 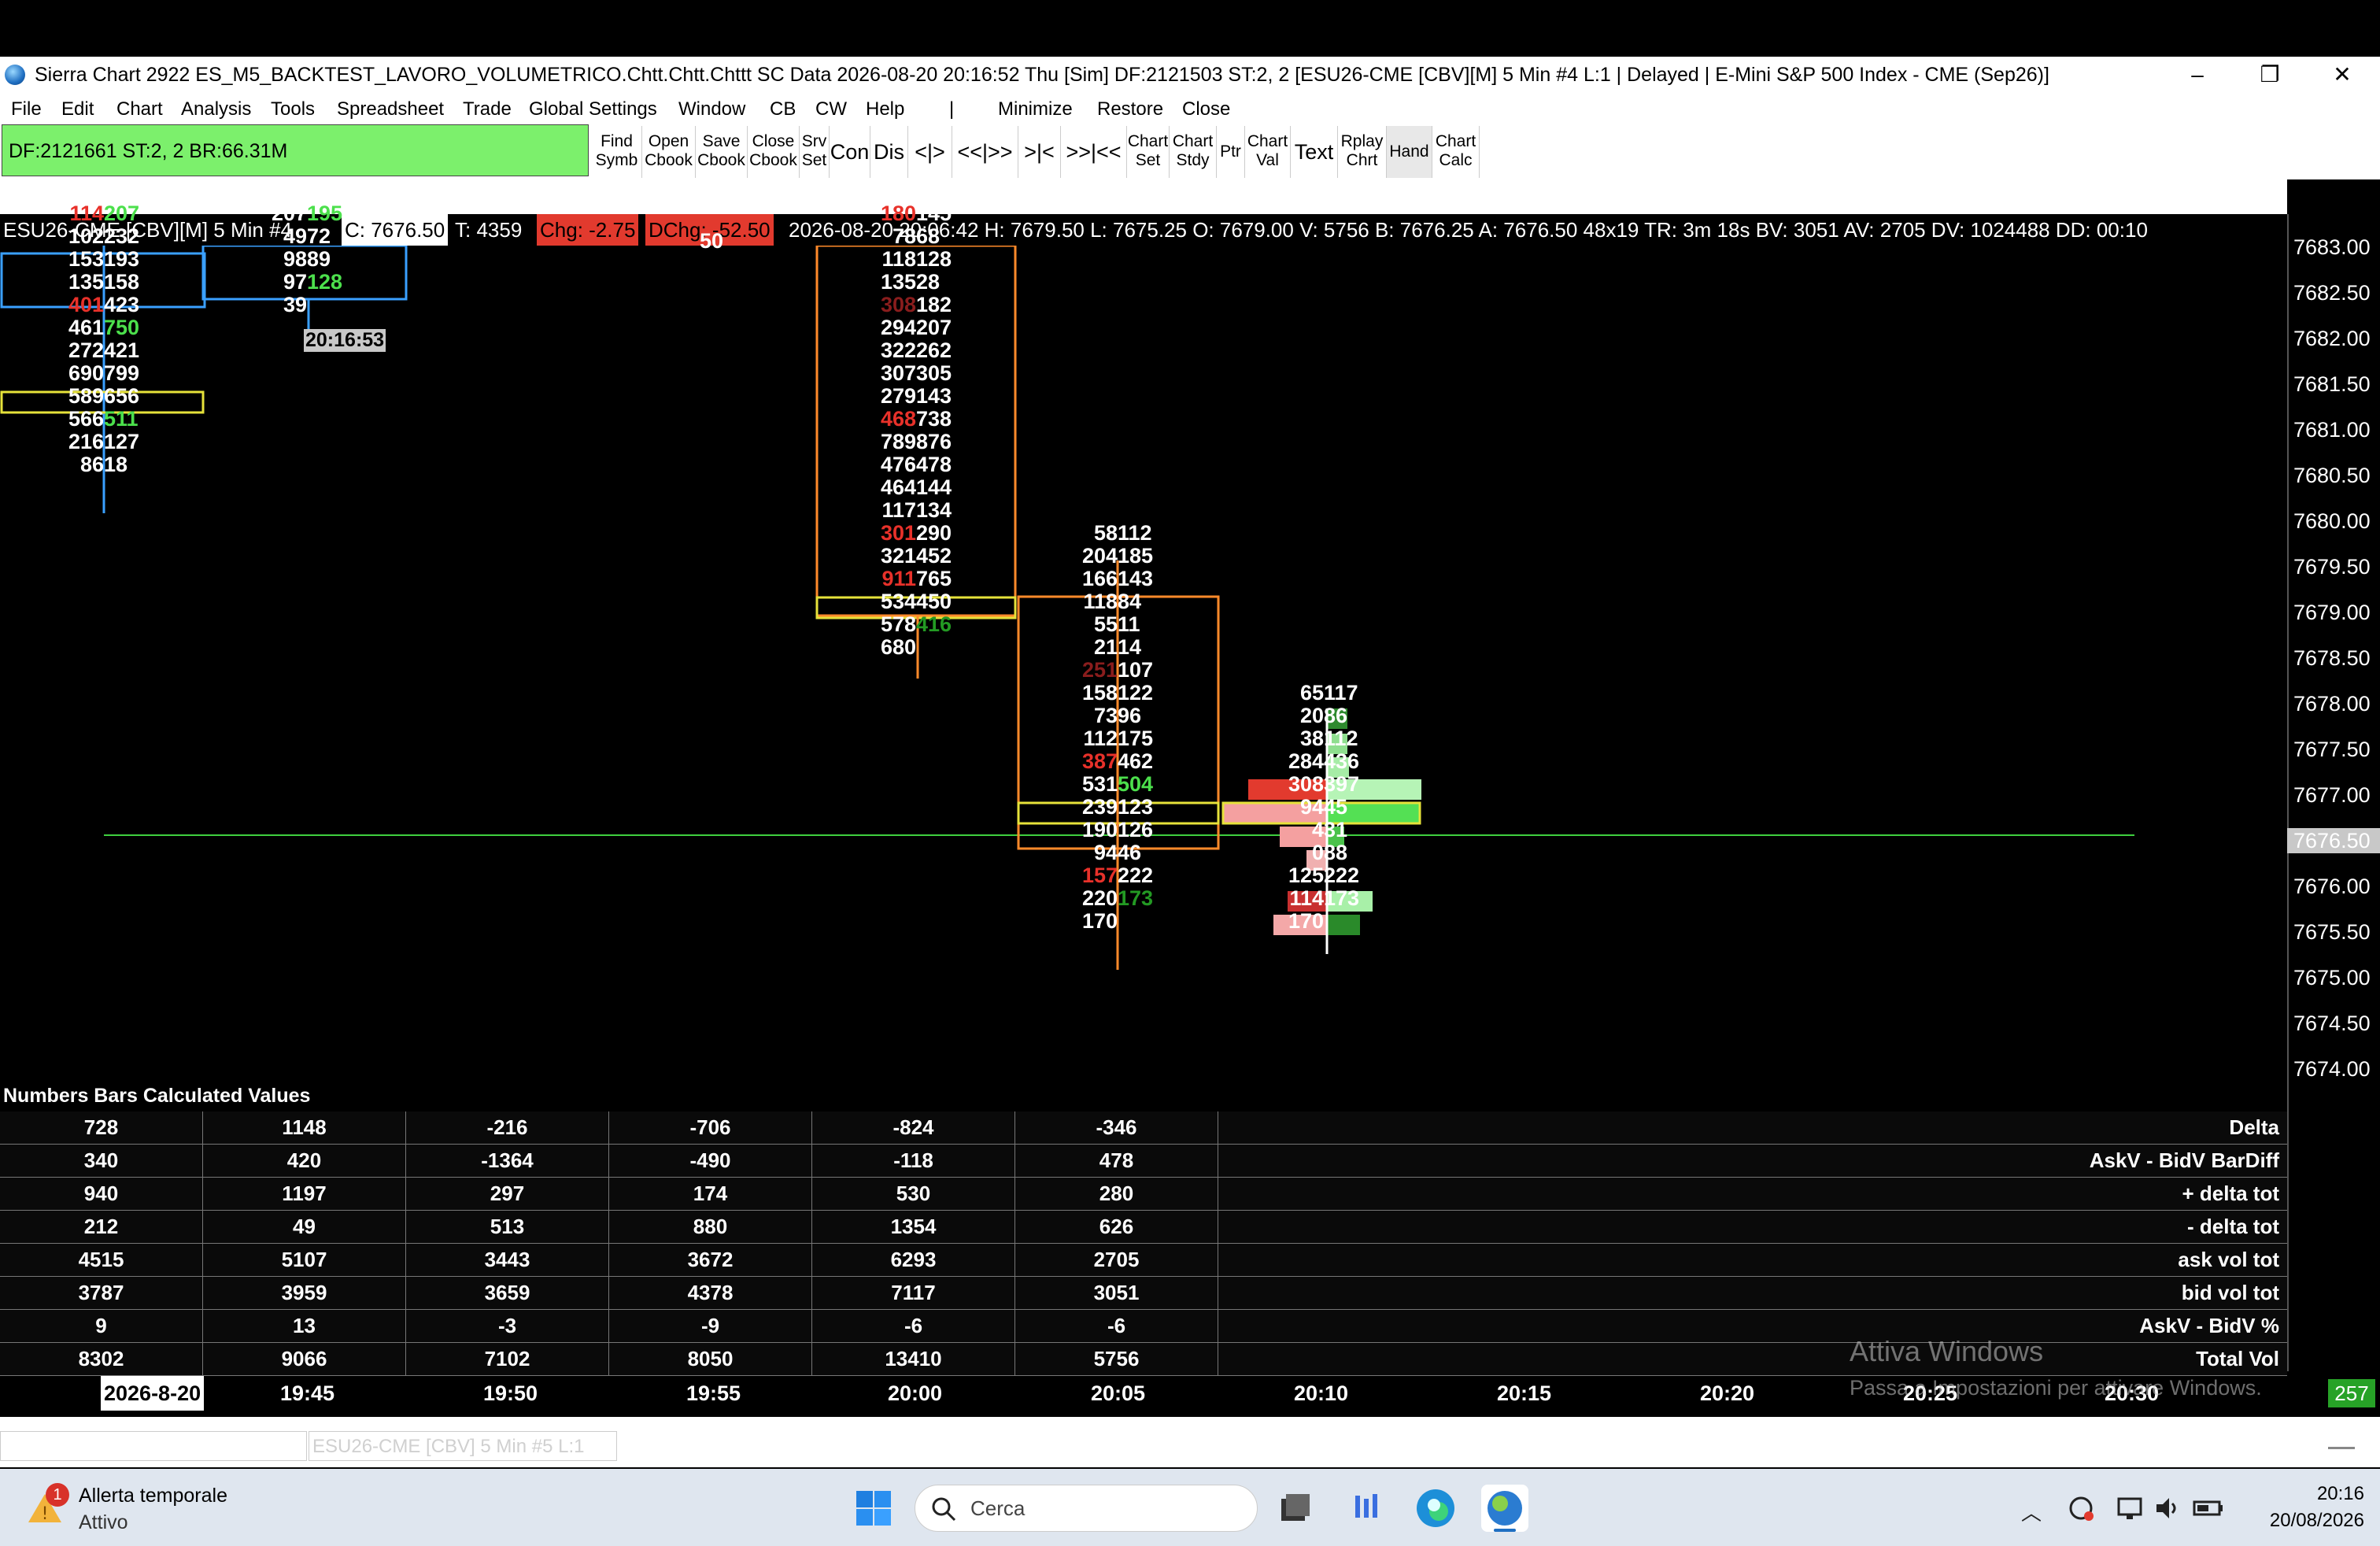 I want to click on taskbar-search-input: Cerca, so click(x=1086, y=1509).